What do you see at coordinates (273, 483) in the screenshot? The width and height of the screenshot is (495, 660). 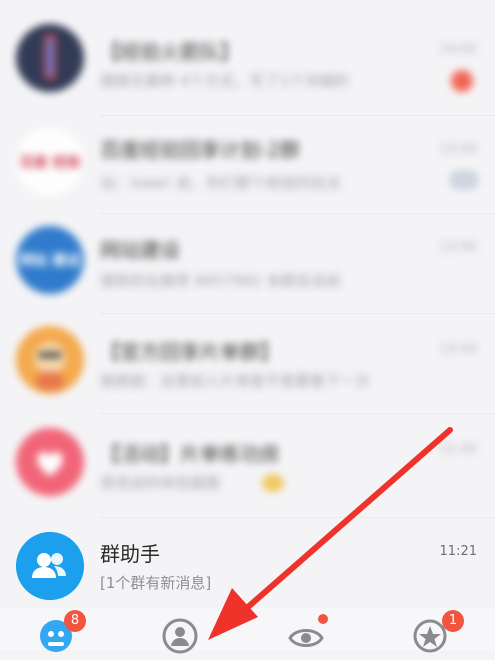 I see `emoji-icon` at bounding box center [273, 483].